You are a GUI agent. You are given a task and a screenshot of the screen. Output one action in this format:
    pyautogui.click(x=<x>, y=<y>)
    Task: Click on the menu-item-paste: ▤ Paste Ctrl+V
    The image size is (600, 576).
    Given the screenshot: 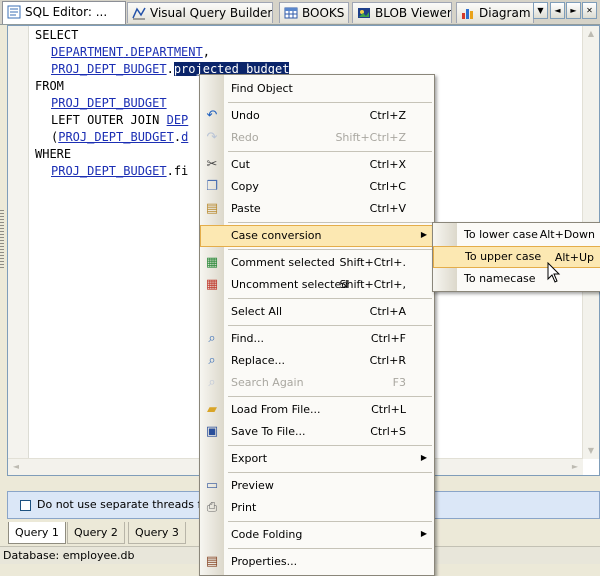 What is the action you would take?
    pyautogui.click(x=317, y=209)
    